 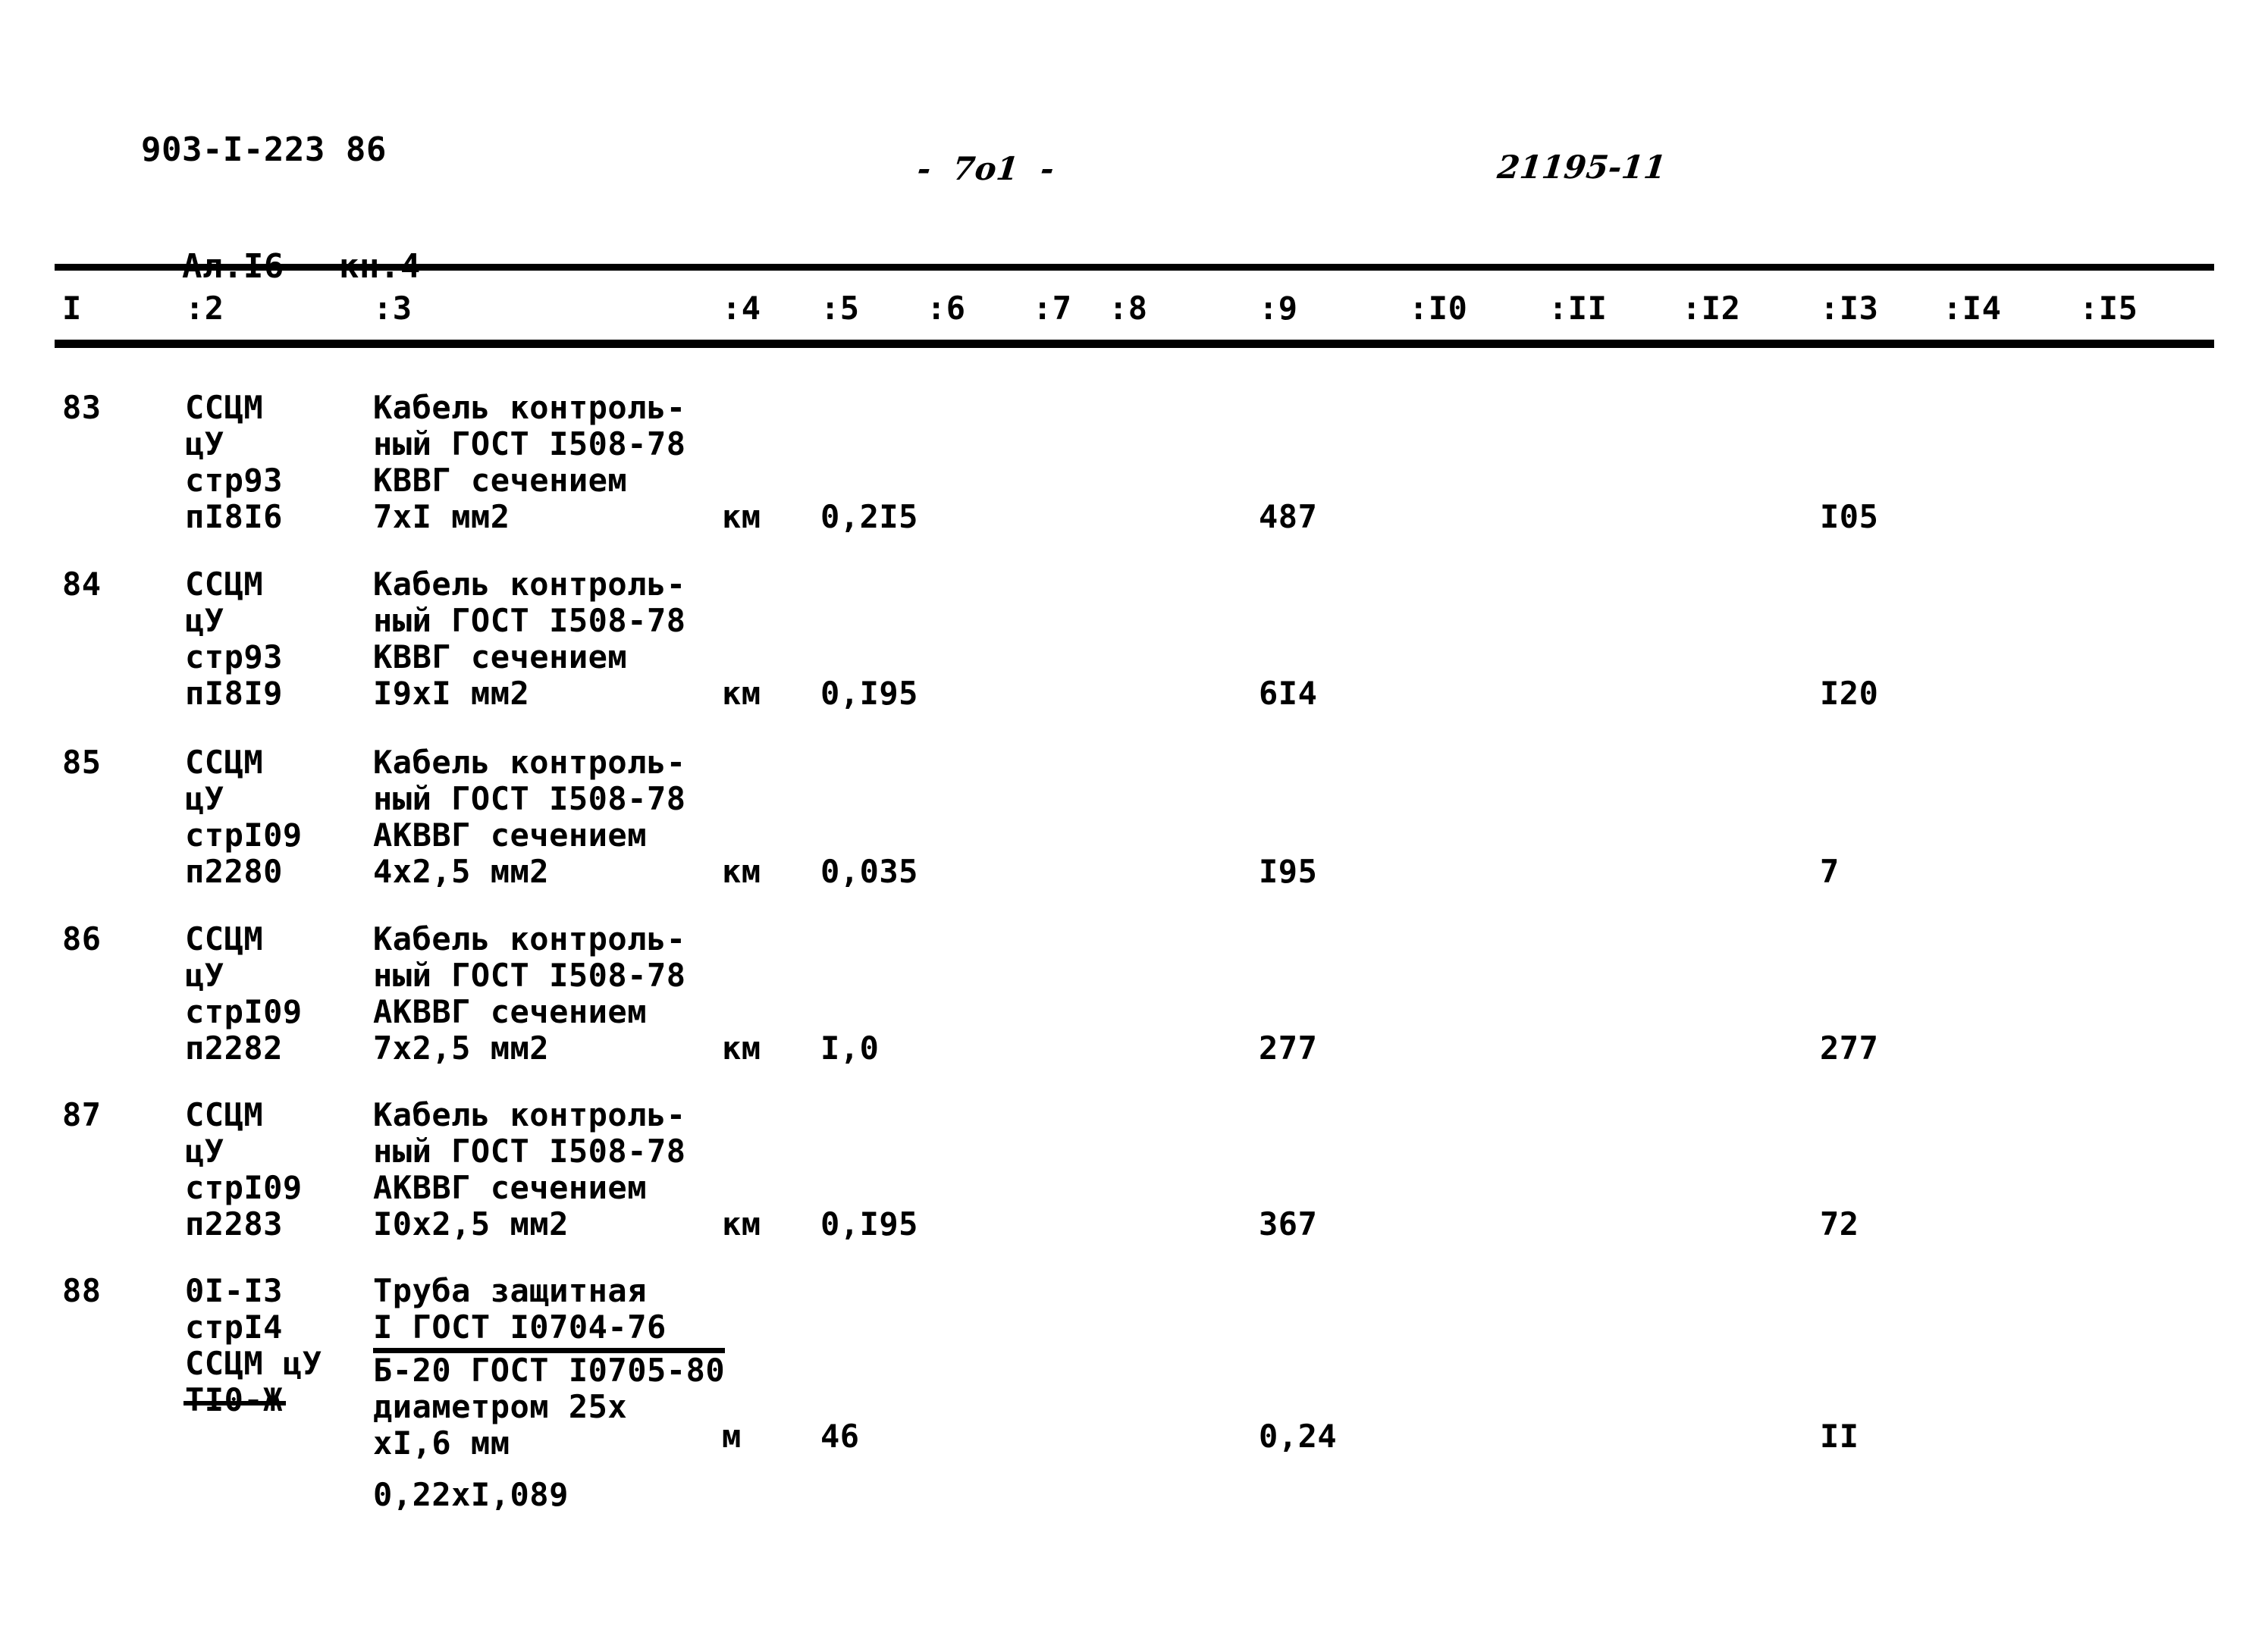 I want to click on row-total-cost: I05, so click(x=1849, y=516).